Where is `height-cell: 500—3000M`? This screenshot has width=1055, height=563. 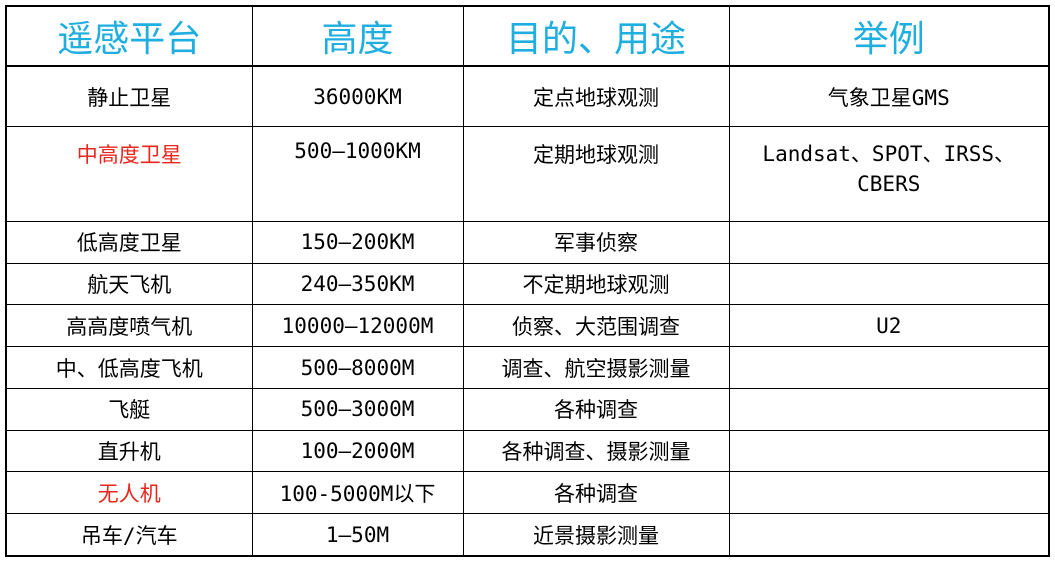 height-cell: 500—3000M is located at coordinates (357, 409).